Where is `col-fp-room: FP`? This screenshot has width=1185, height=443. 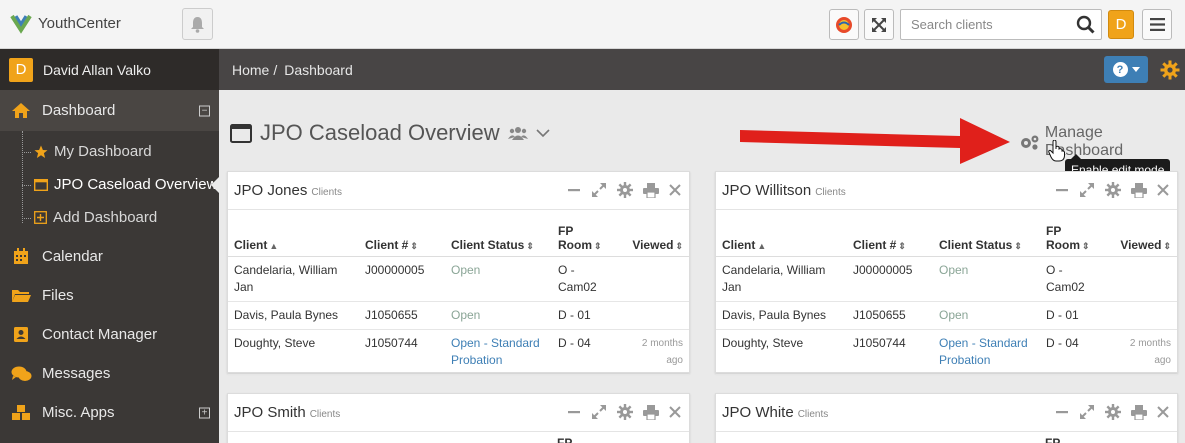 col-fp-room: FP is located at coordinates (565, 439).